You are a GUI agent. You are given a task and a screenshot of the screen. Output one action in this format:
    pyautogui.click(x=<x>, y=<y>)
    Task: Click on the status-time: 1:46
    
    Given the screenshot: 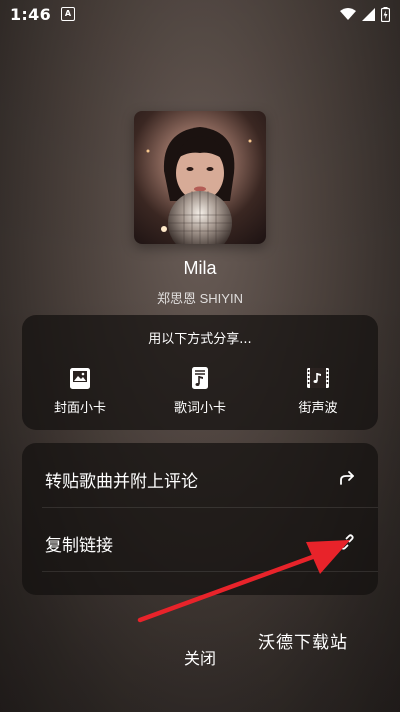 What is the action you would take?
    pyautogui.click(x=30, y=14)
    